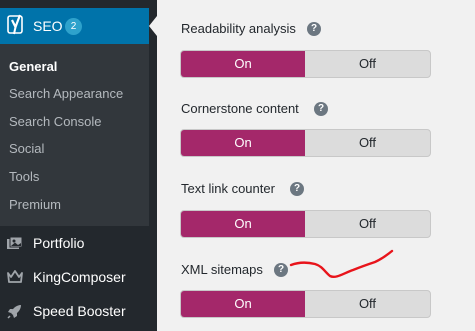  I want to click on rocket-icon, so click(14, 312).